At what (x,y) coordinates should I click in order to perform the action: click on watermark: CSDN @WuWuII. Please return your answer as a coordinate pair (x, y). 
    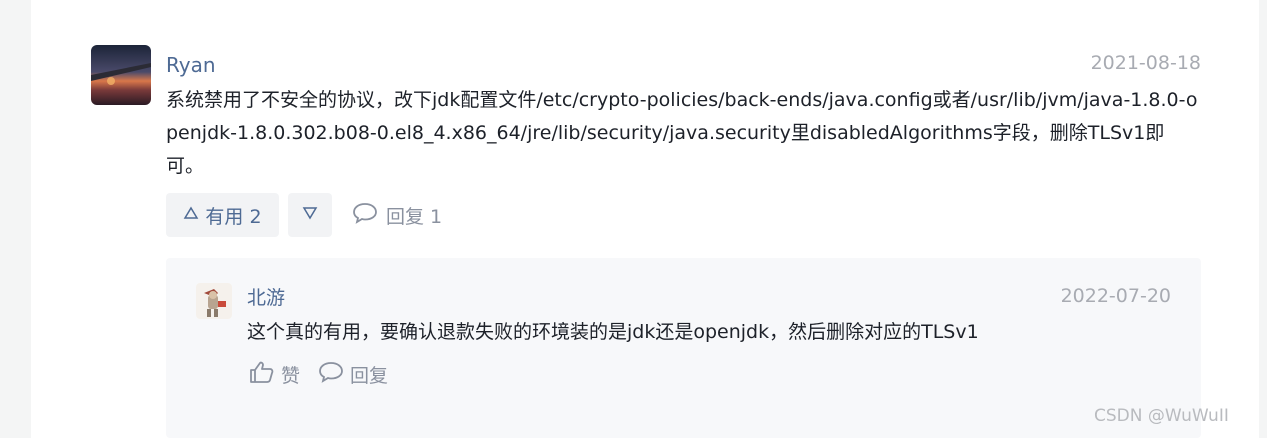
    Looking at the image, I should click on (1161, 416).